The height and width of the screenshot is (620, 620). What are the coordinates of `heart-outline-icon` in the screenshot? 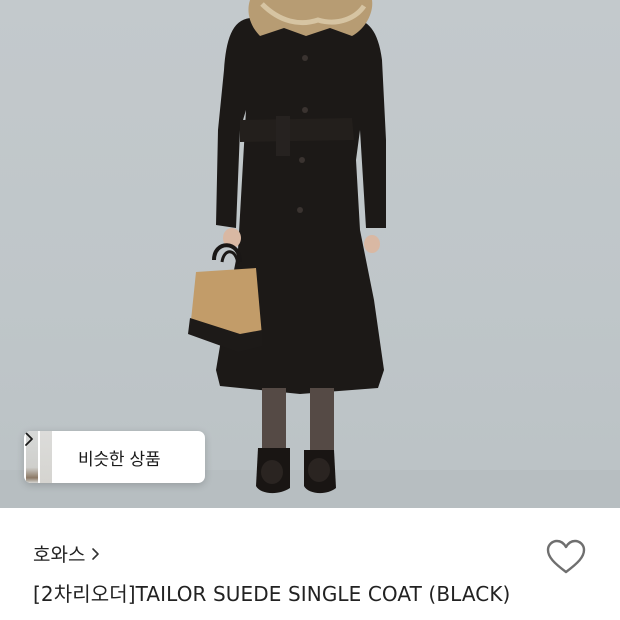 It's located at (566, 559).